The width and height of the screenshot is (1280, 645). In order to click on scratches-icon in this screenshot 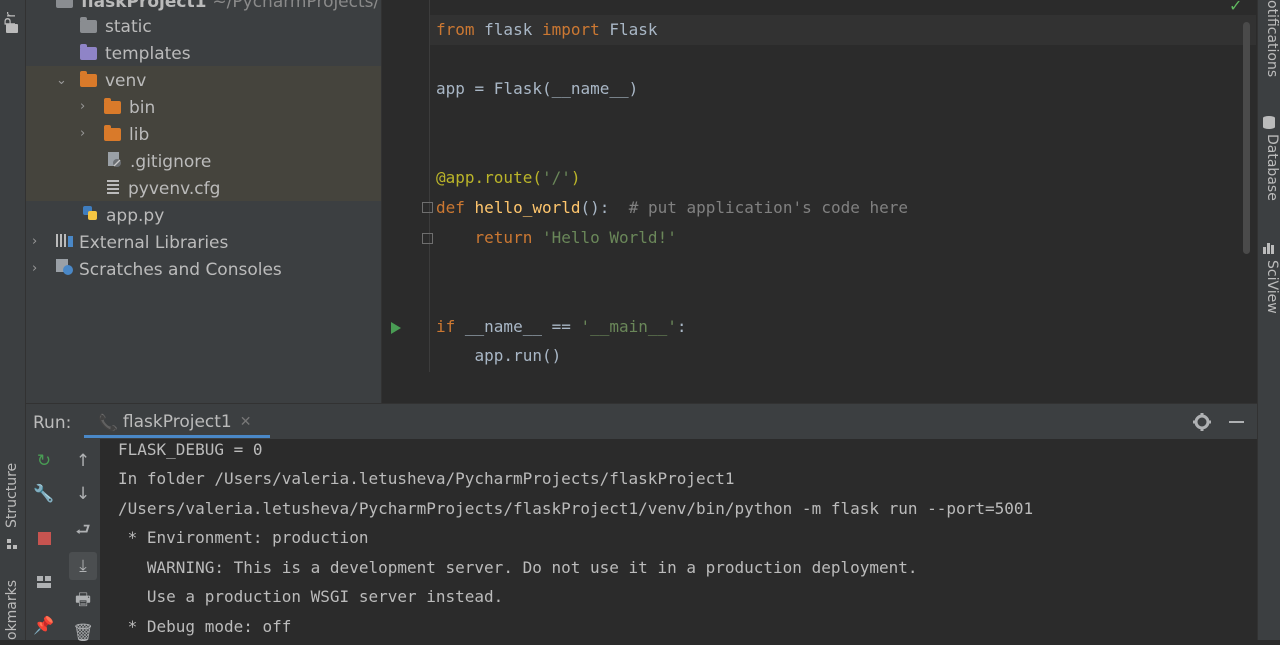, I will do `click(65, 269)`.